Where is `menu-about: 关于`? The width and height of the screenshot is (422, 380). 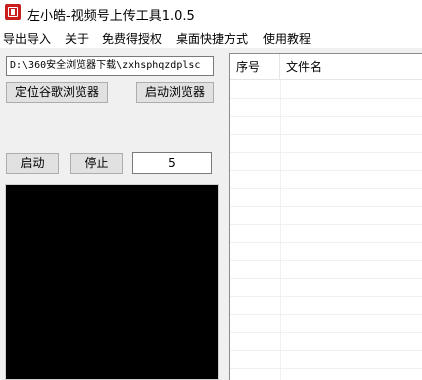 menu-about: 关于 is located at coordinates (77, 38).